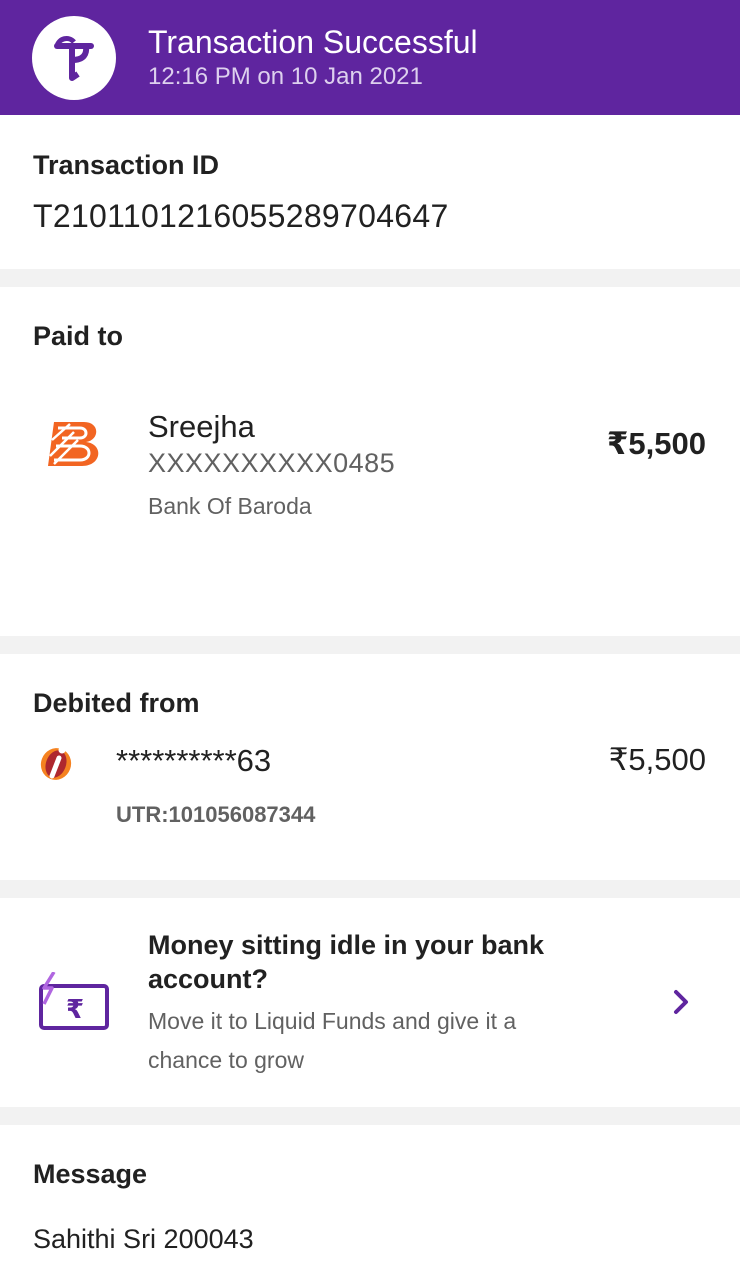  Describe the element at coordinates (143, 1239) in the screenshot. I see `message-text: Sahithi Sri 200043` at that location.